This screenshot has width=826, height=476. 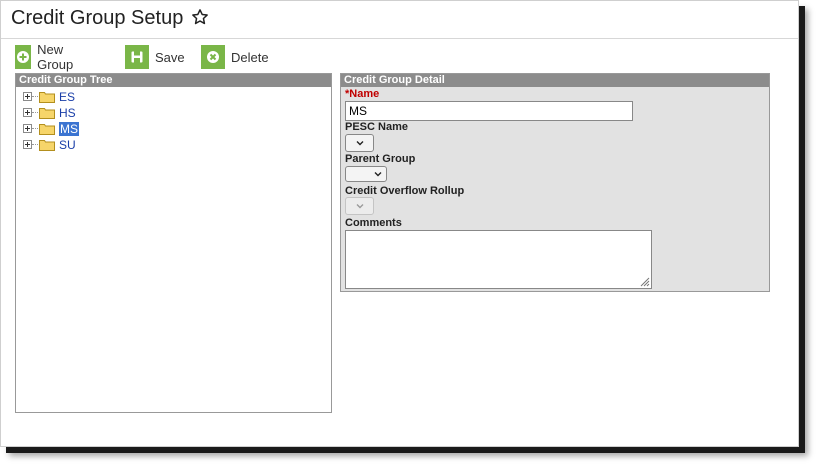 I want to click on save-disk-icon, so click(x=137, y=57).